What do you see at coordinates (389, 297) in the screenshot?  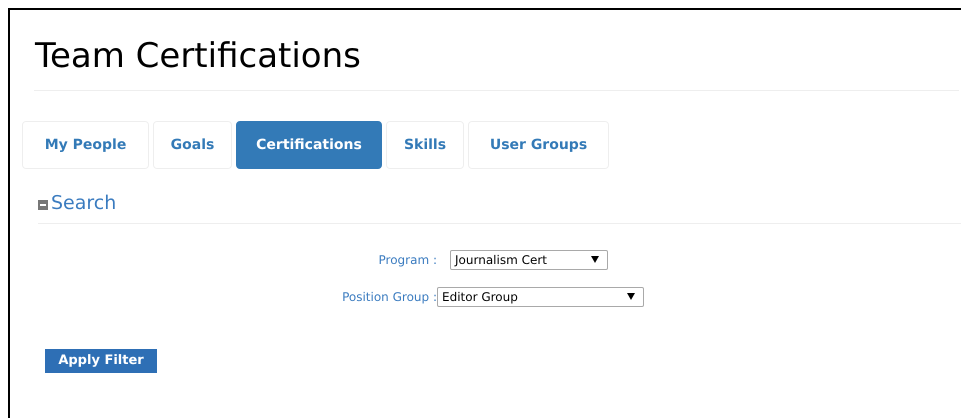 I see `field-label: Position Group :` at bounding box center [389, 297].